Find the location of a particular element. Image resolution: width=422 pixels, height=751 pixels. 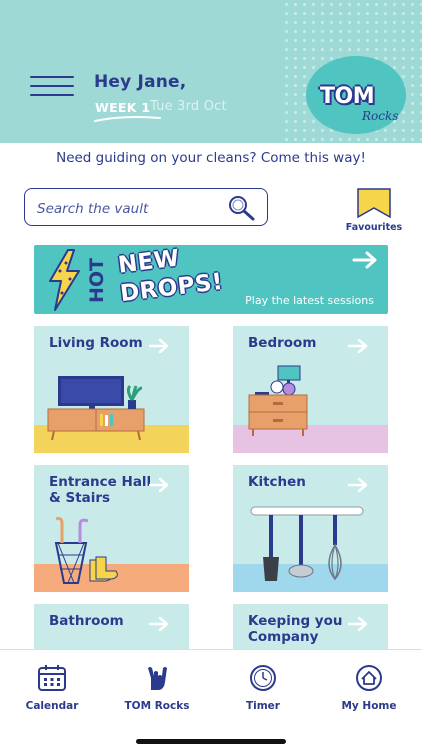

nav-my-home: My Home is located at coordinates (369, 688).